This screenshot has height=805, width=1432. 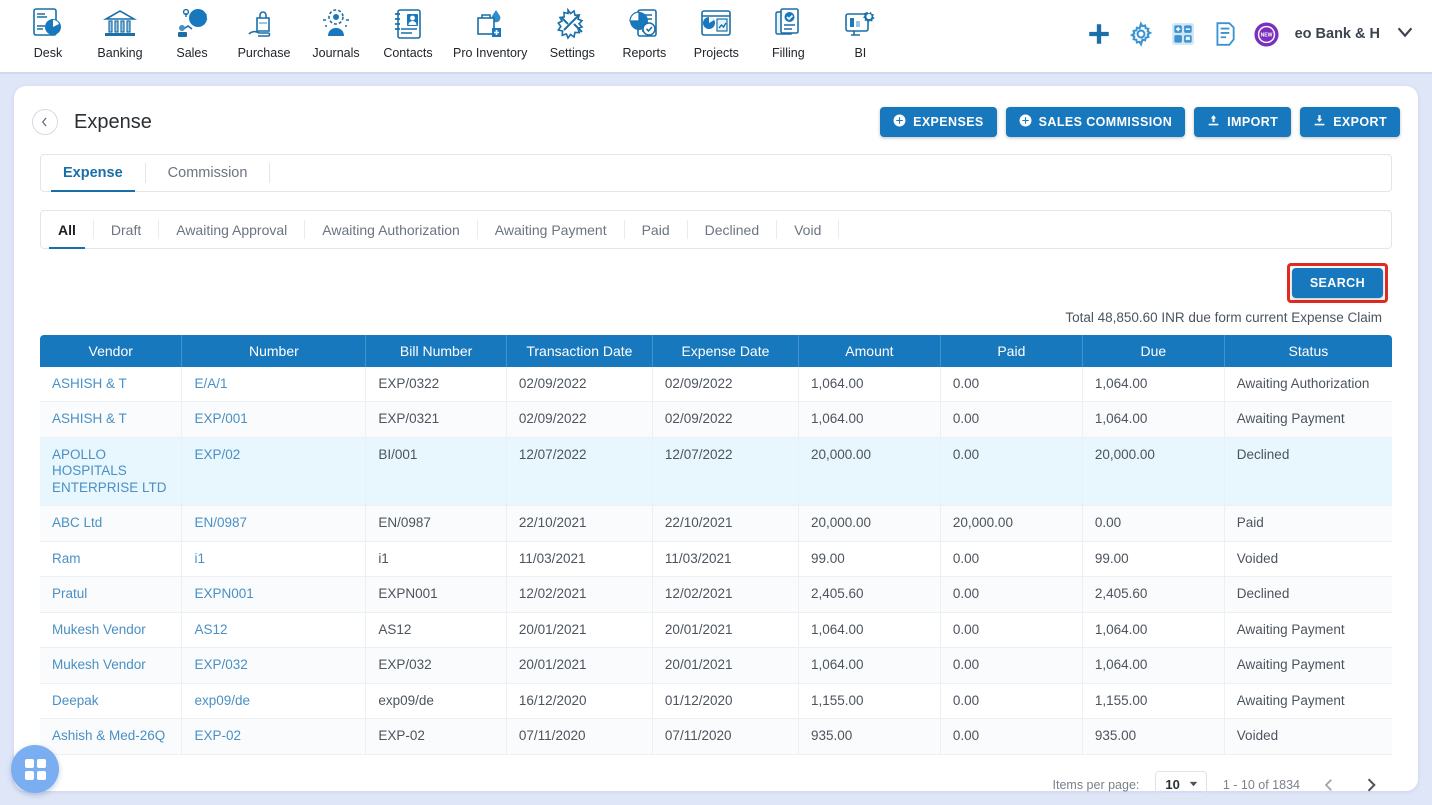 I want to click on items-per-page-select: 10, so click(x=1181, y=784).